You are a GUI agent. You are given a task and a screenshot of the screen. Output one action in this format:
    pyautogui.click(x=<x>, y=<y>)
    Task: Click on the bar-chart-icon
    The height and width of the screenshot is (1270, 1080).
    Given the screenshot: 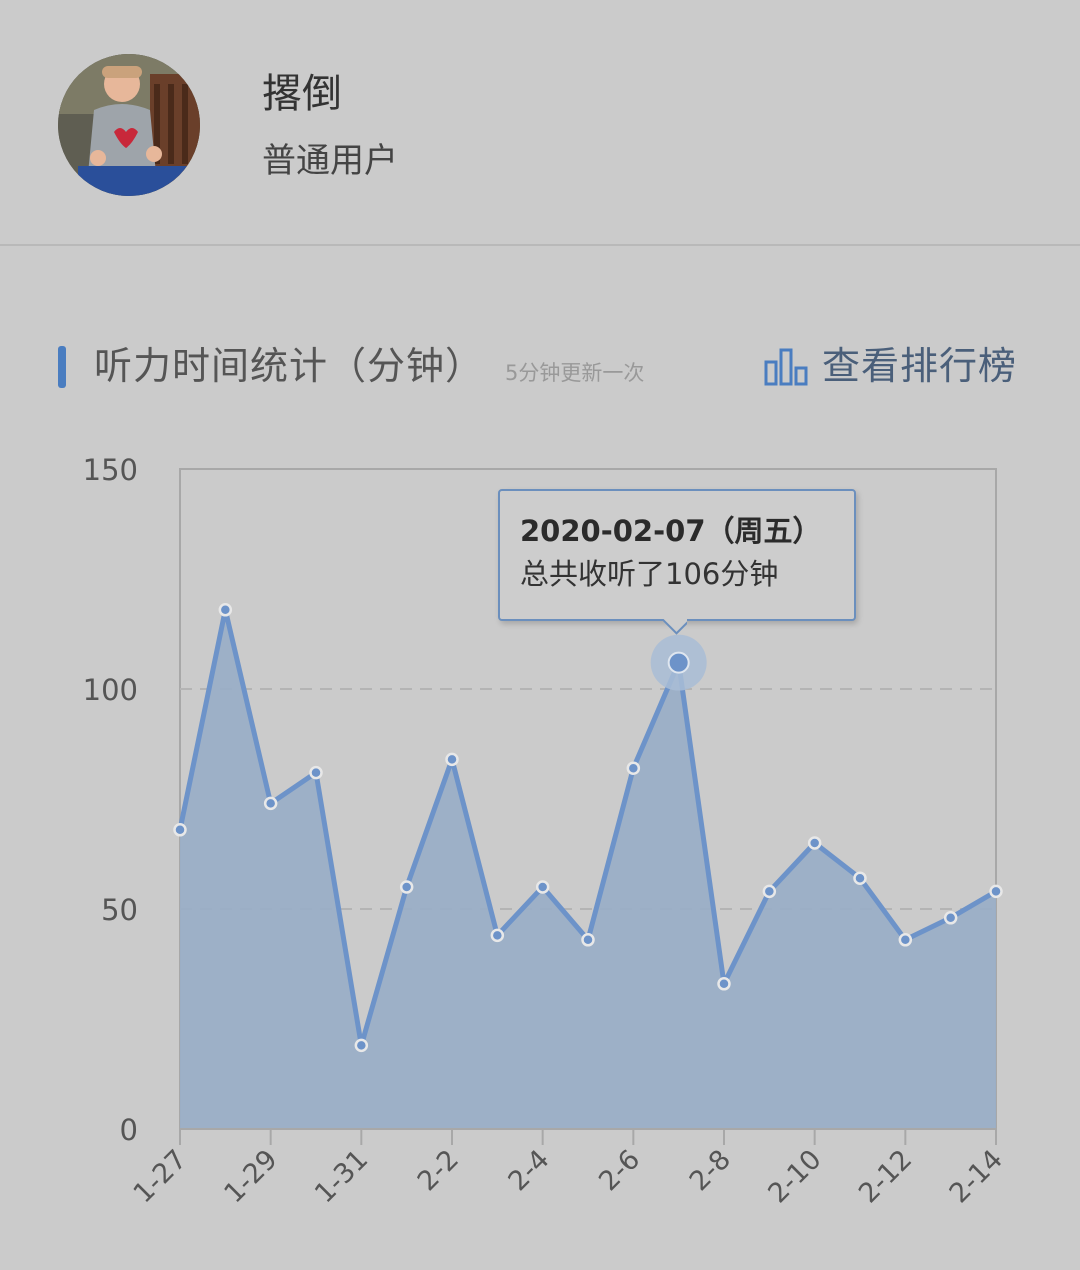 What is the action you would take?
    pyautogui.click(x=786, y=367)
    